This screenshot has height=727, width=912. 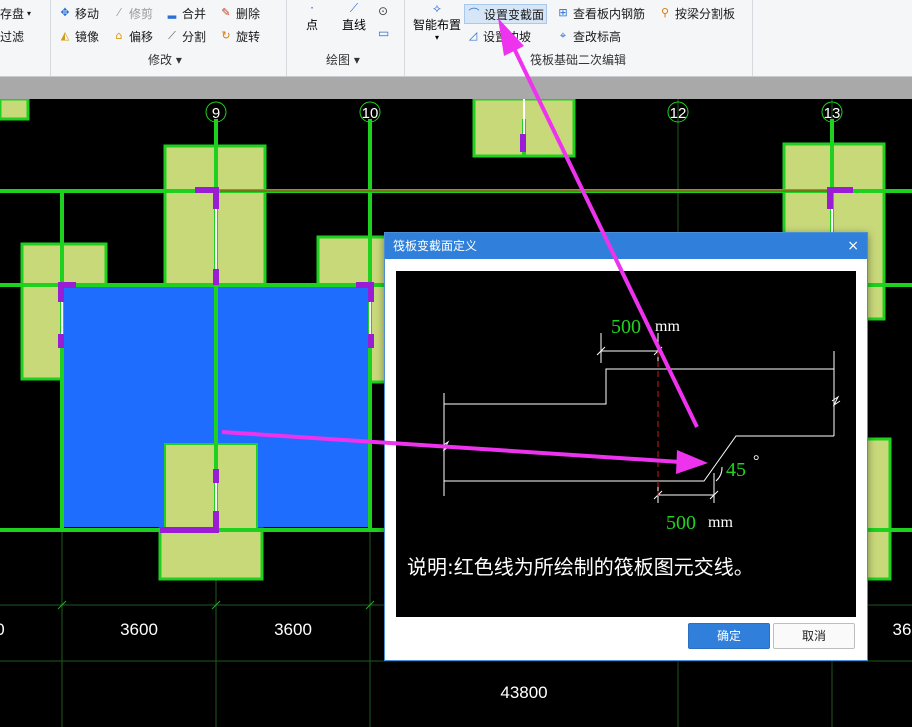 What do you see at coordinates (563, 12) in the screenshot?
I see `rebar-icon: ⊞` at bounding box center [563, 12].